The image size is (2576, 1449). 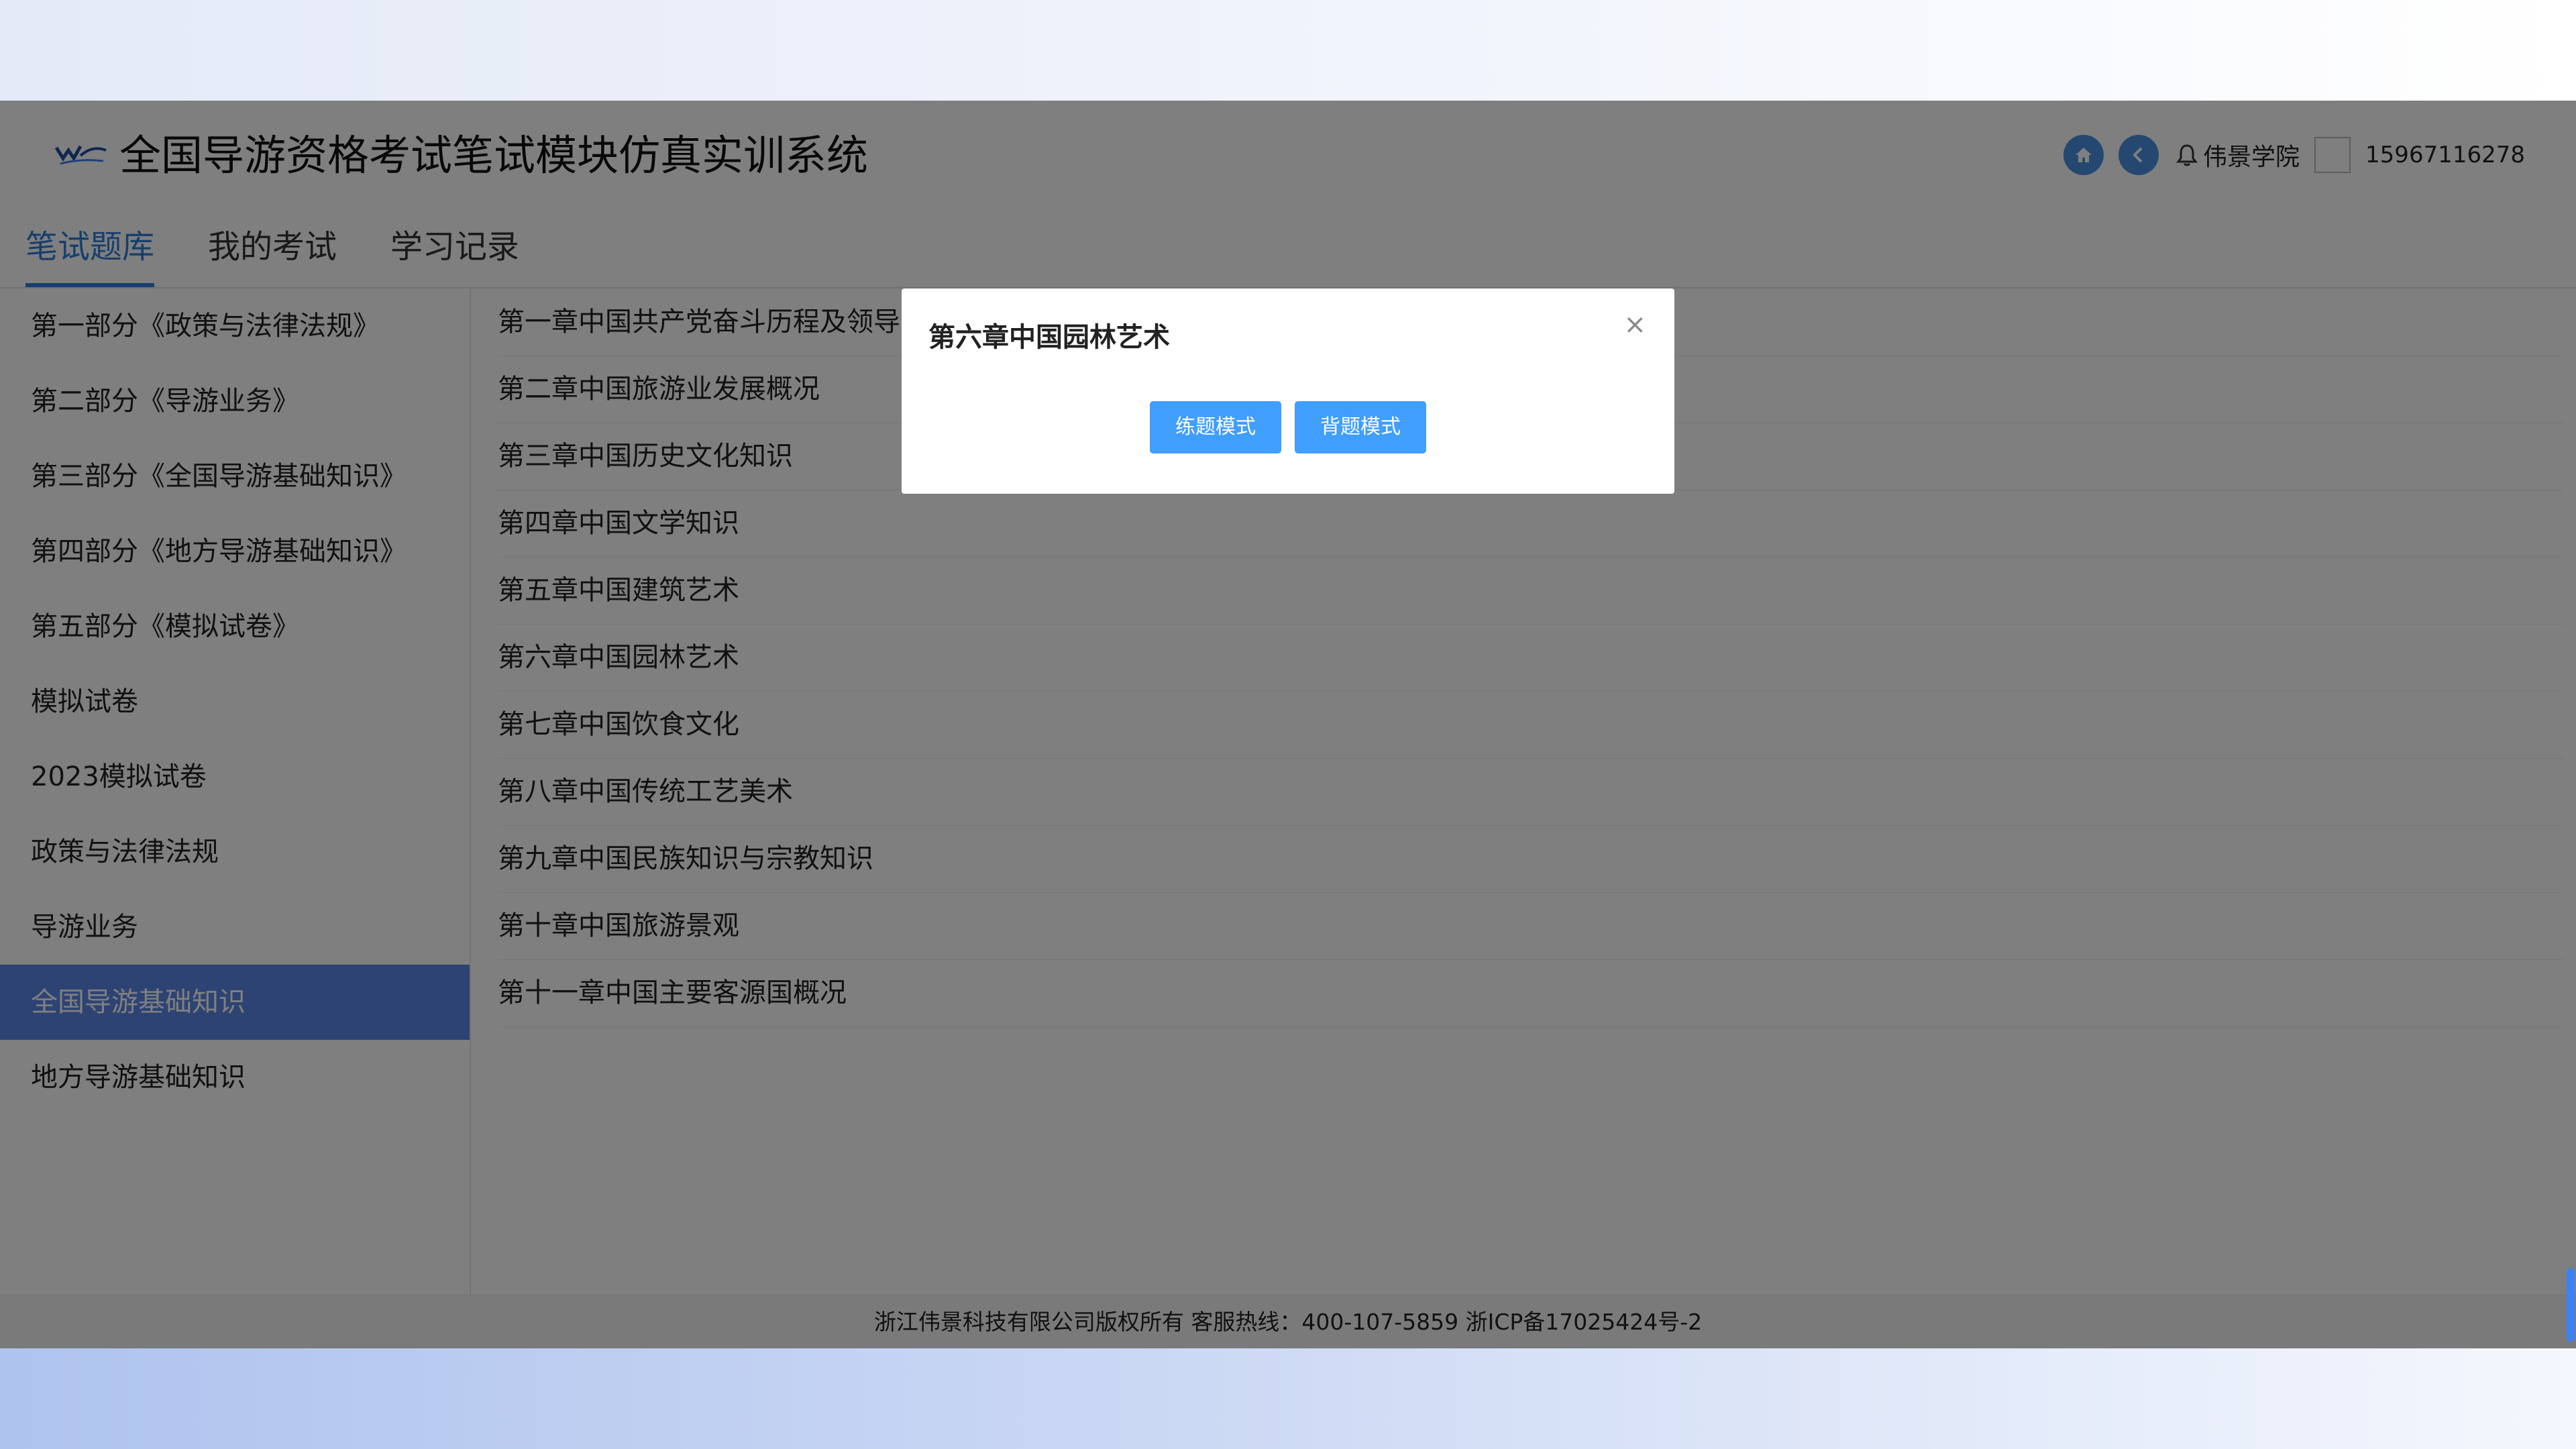 What do you see at coordinates (1634, 325) in the screenshot?
I see `close-icon: ×` at bounding box center [1634, 325].